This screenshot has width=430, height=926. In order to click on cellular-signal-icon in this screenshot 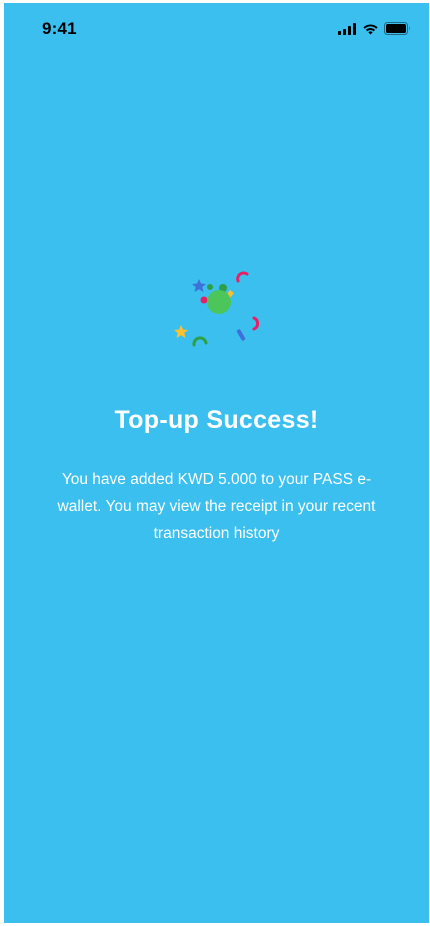, I will do `click(347, 28)`.